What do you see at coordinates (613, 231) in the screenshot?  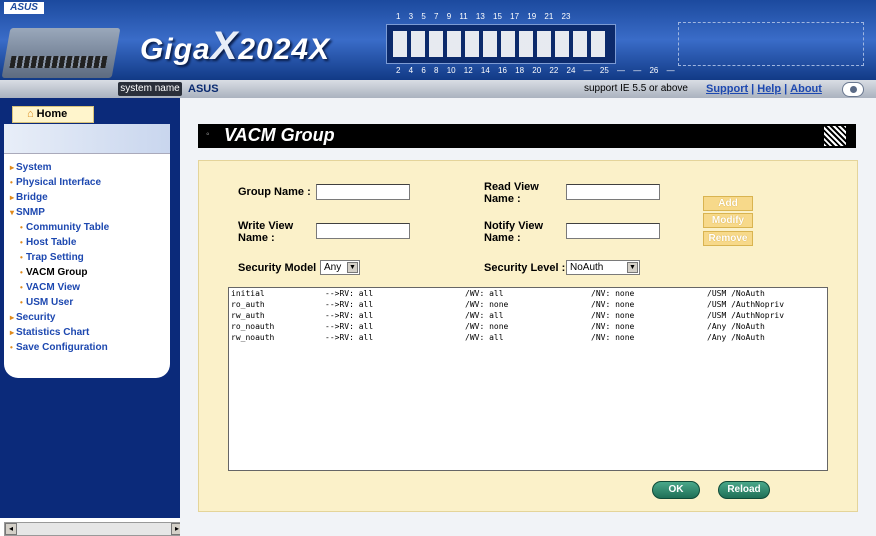 I see `notify-view-input` at bounding box center [613, 231].